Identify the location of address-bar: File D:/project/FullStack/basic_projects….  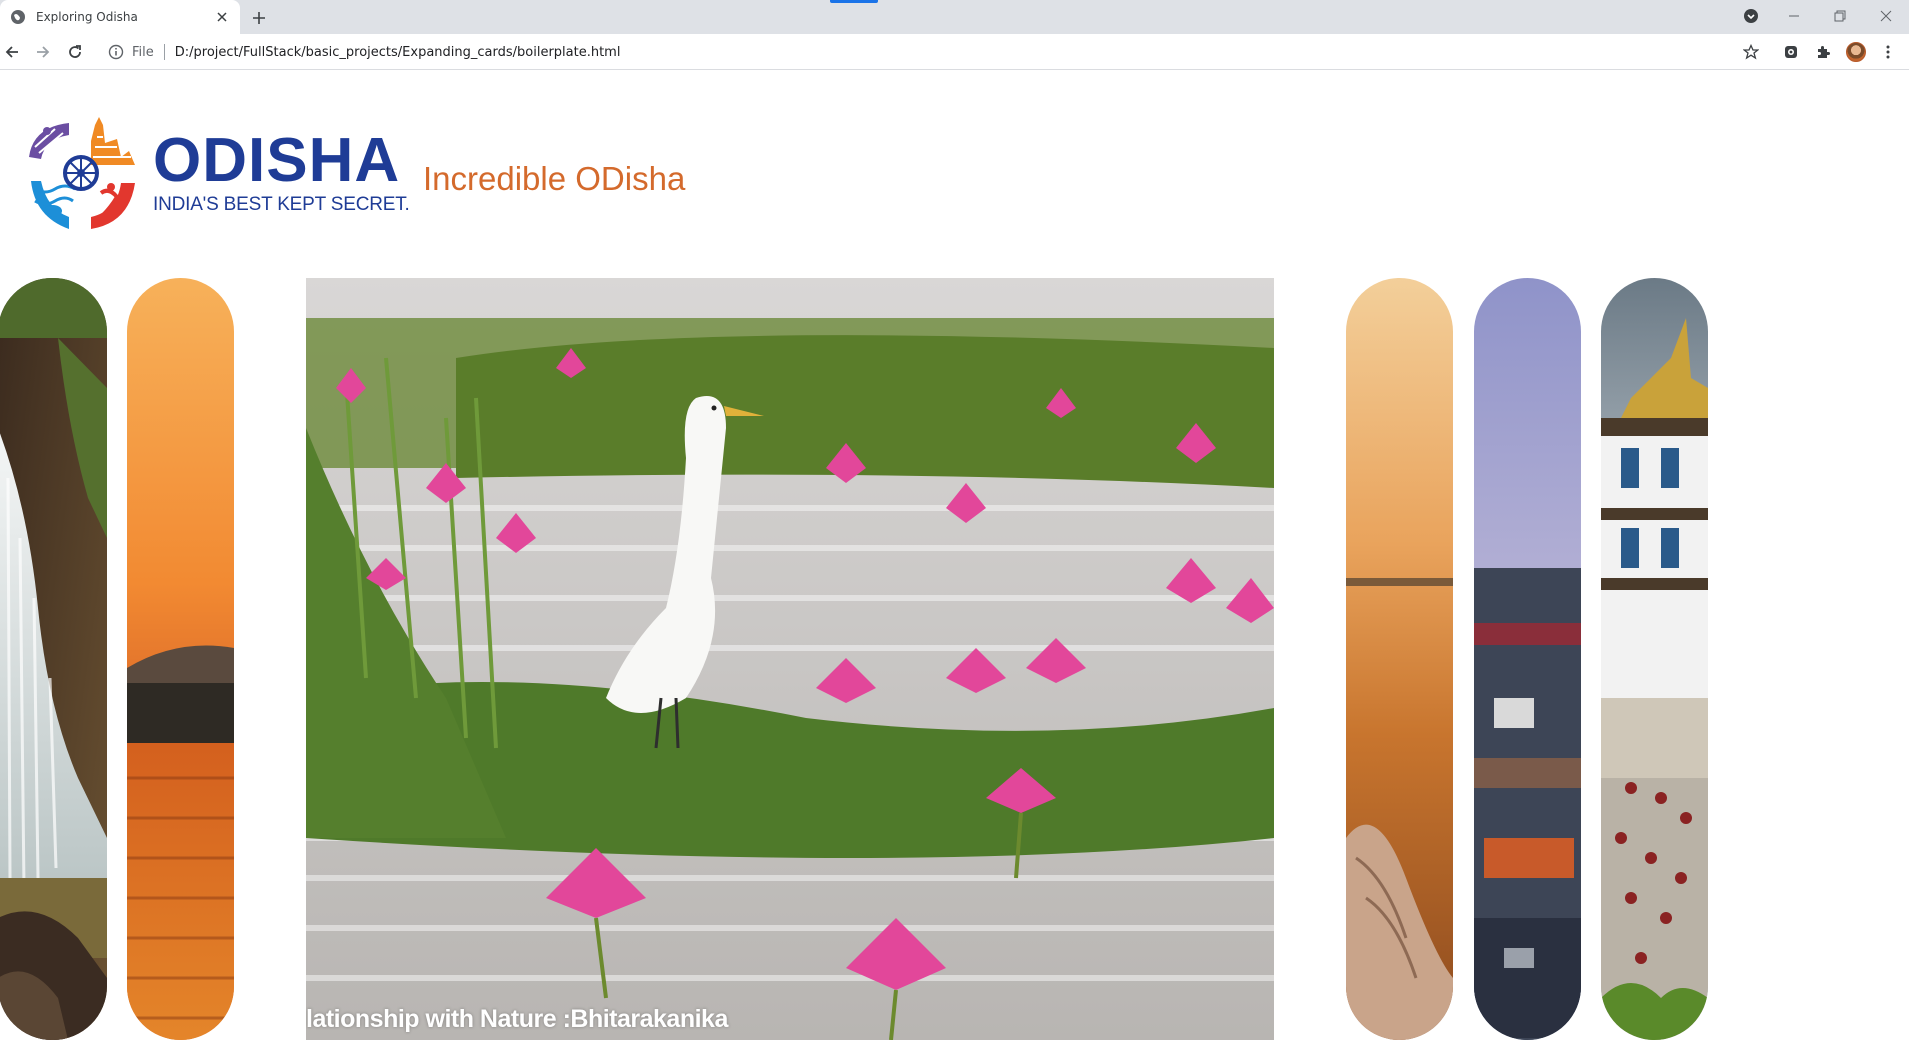
(941, 52).